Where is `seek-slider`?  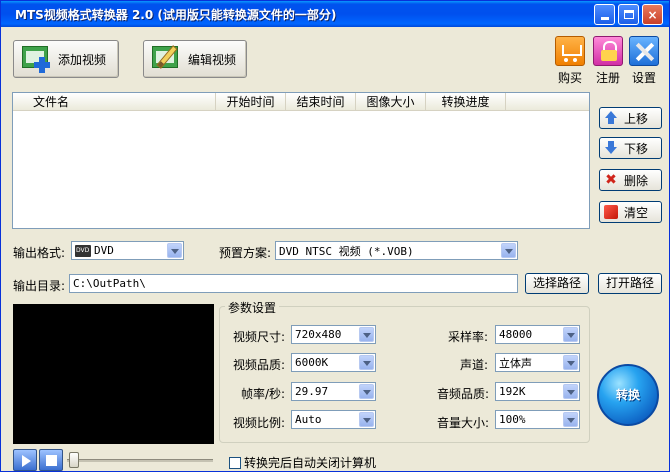
seek-slider is located at coordinates (140, 460).